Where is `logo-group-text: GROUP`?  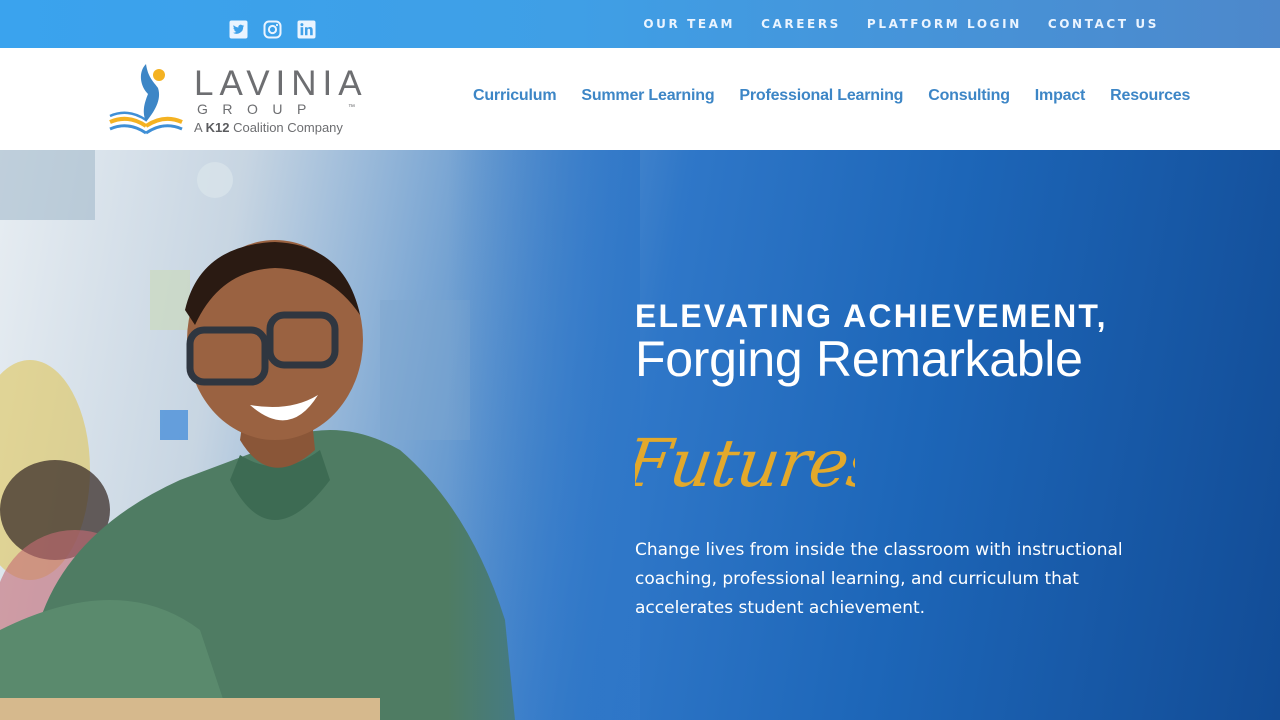 logo-group-text: GROUP is located at coordinates (259, 109).